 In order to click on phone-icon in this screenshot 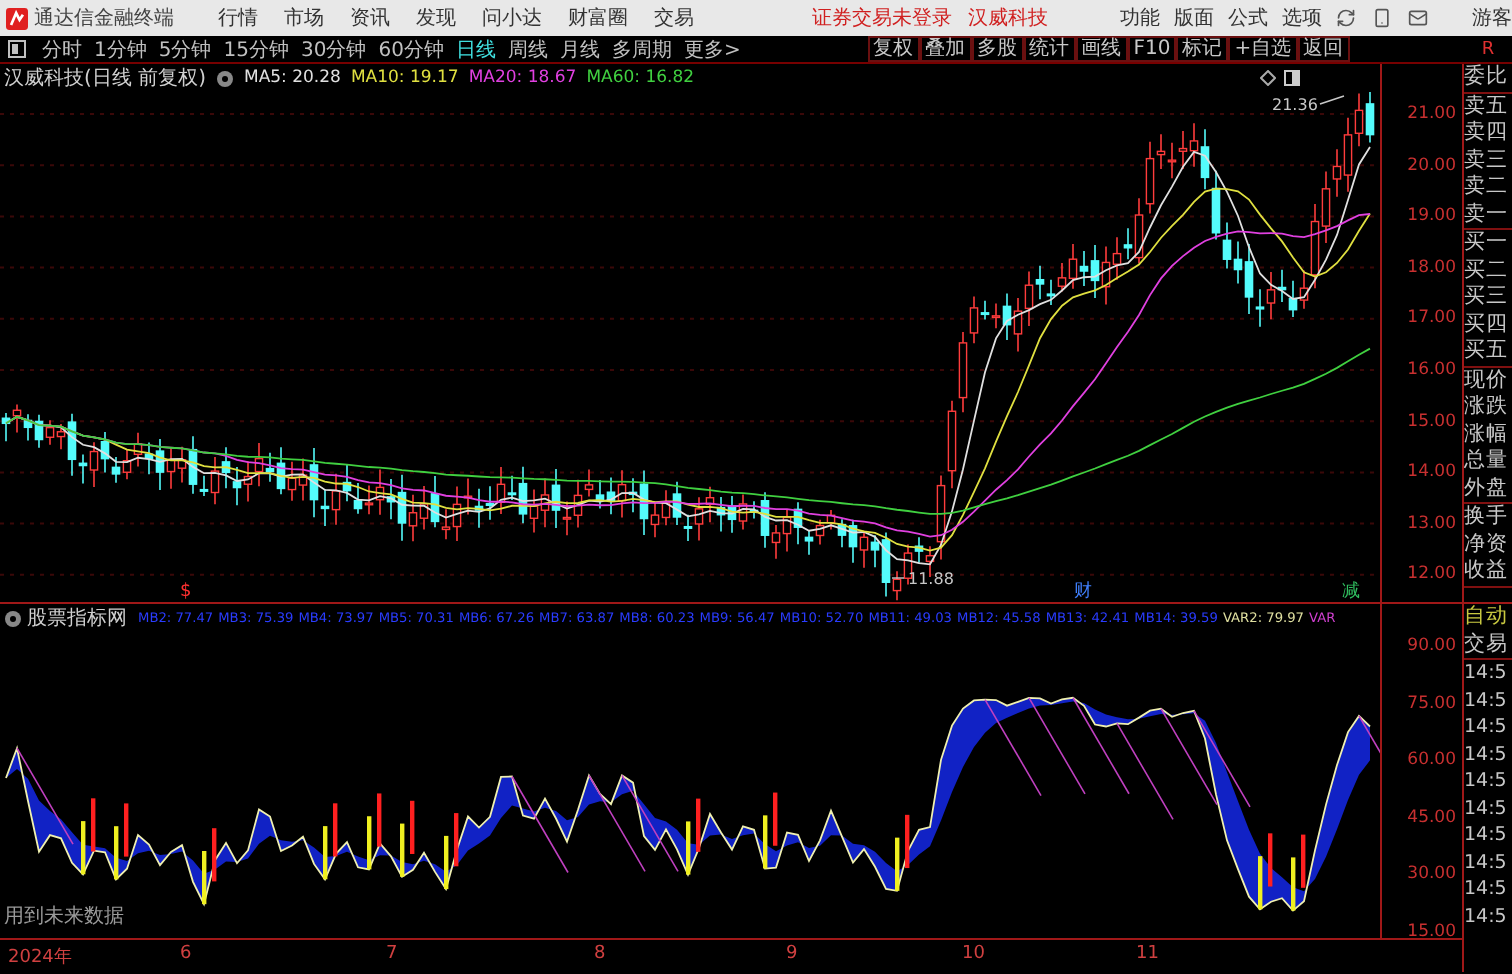, I will do `click(1382, 18)`.